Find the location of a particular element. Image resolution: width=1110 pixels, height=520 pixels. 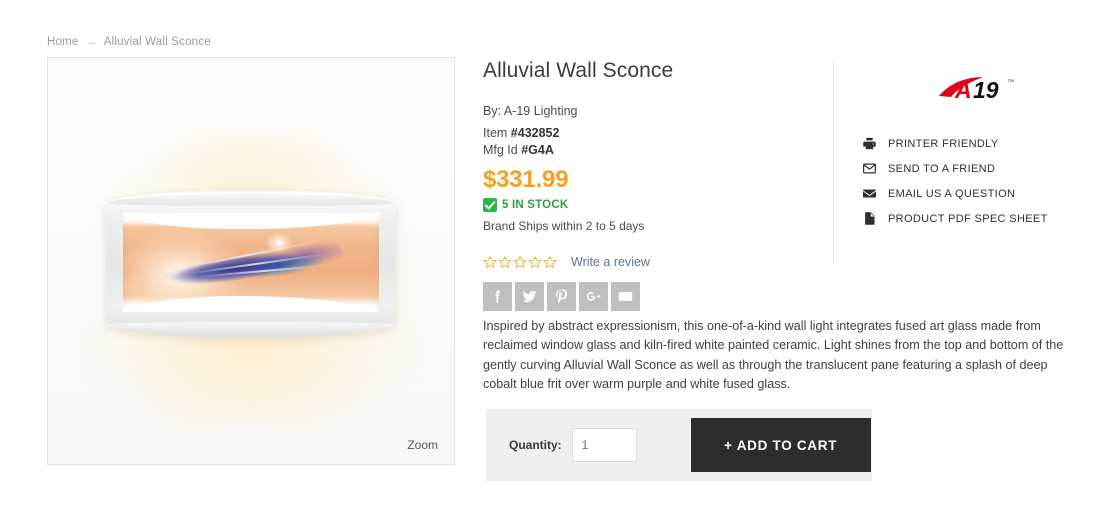

utility-label: EMAIL US A QUESTION is located at coordinates (952, 193).